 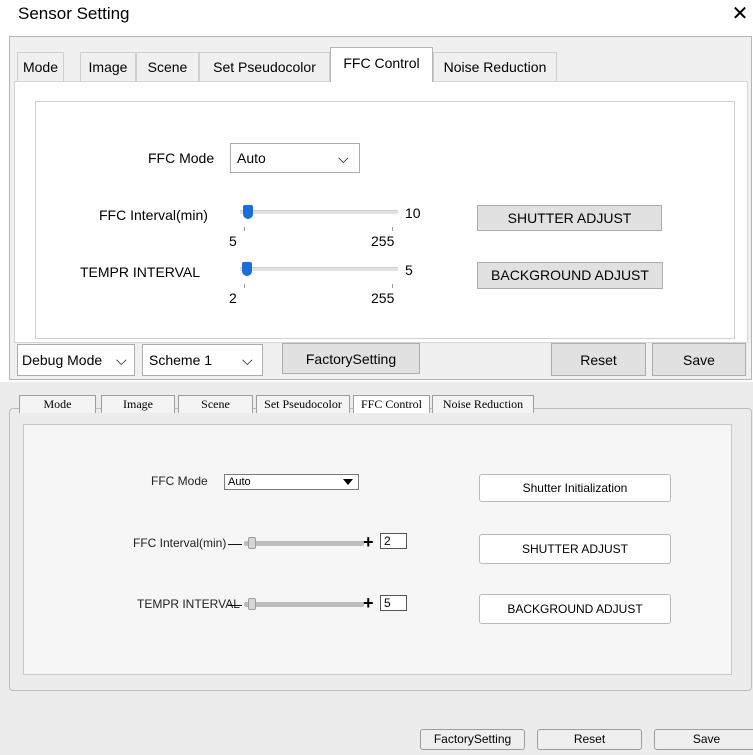 What do you see at coordinates (383, 298) in the screenshot?
I see `tempr-interval-max: 255` at bounding box center [383, 298].